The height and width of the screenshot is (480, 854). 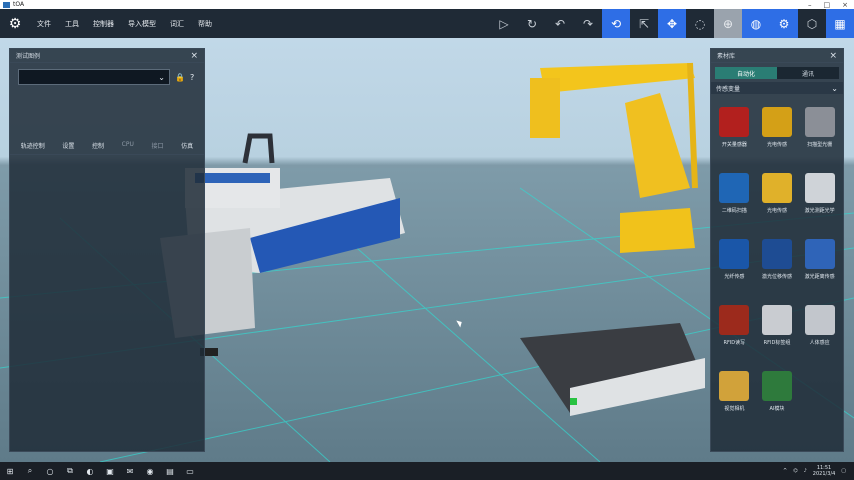 What do you see at coordinates (6, 4) in the screenshot?
I see `app-icon` at bounding box center [6, 4].